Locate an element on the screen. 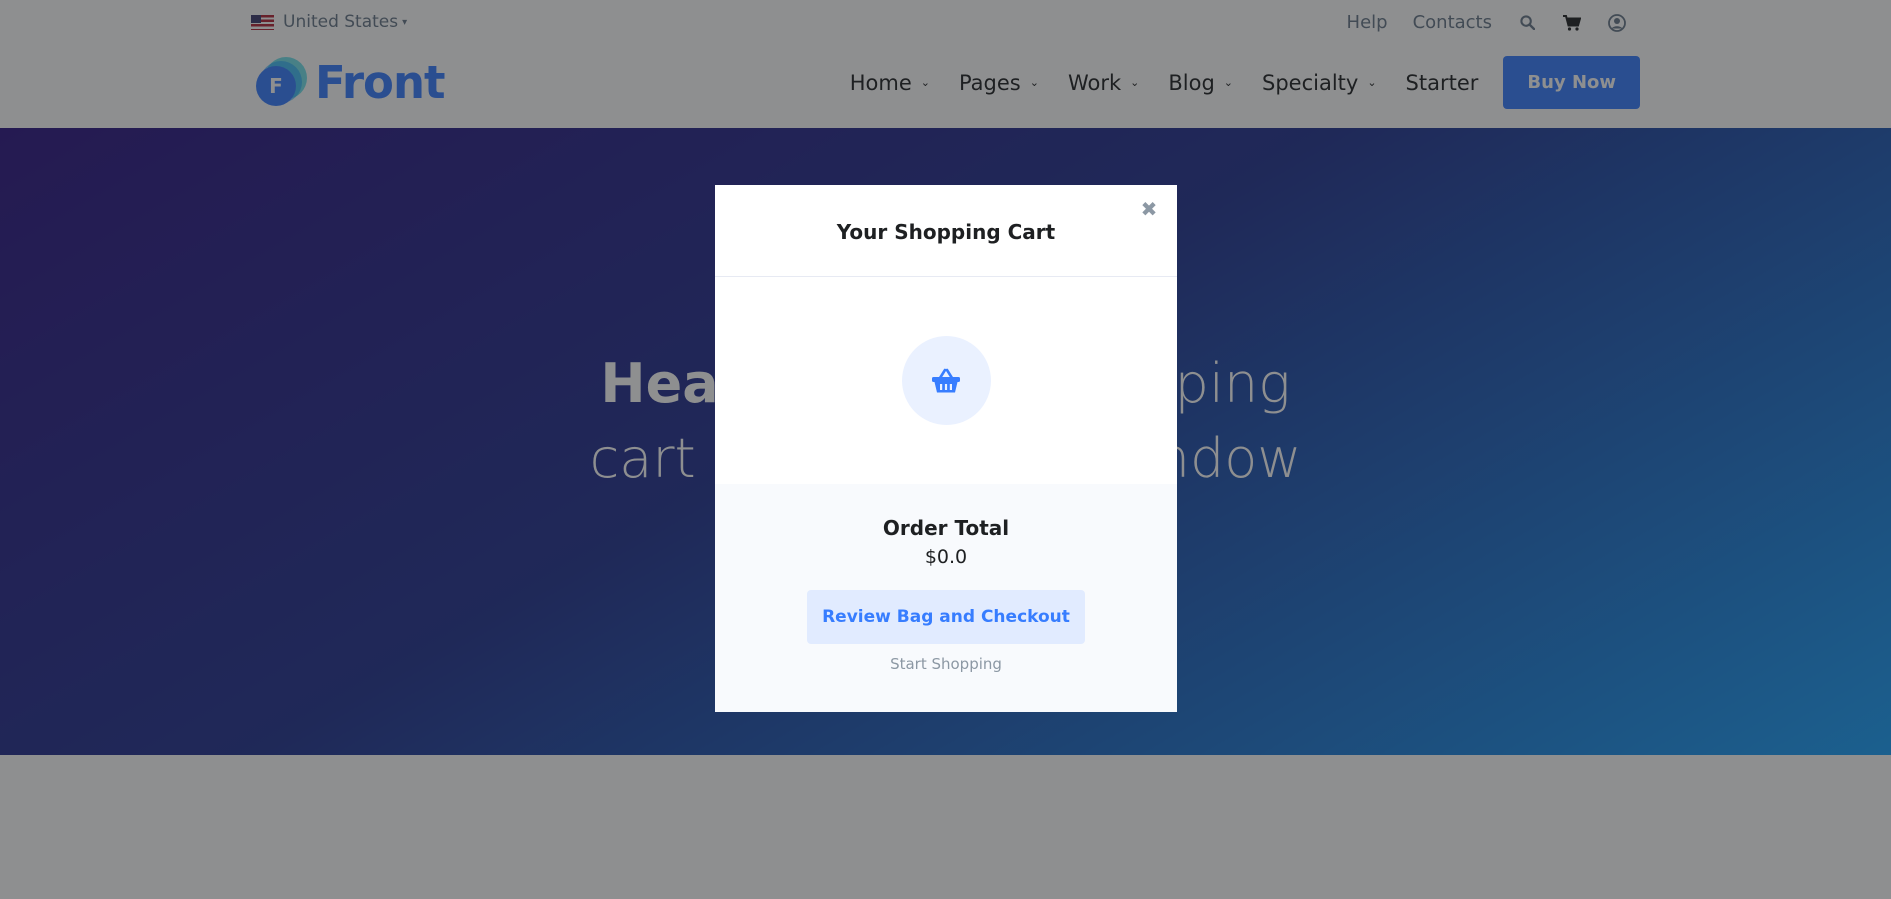  modal-title: Your Shopping Cart is located at coordinates (946, 231).